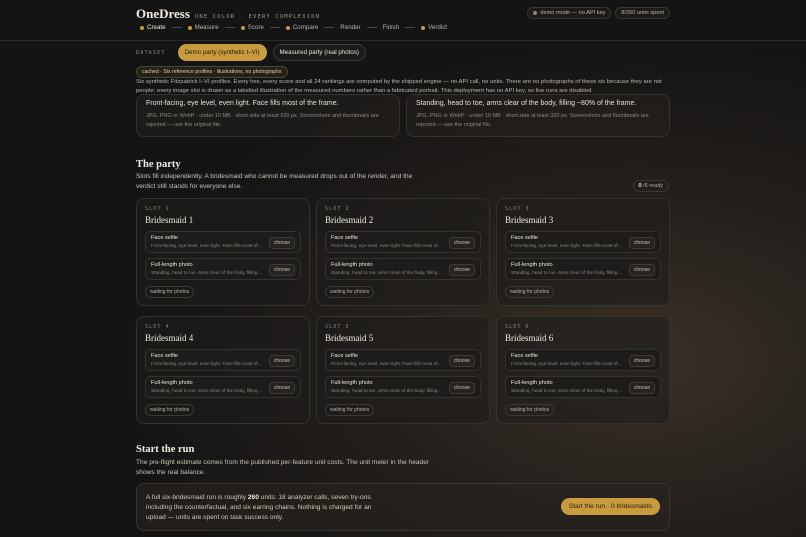 This screenshot has width=806, height=537. I want to click on start-run-button: Start the run · 0 bridesmaids, so click(610, 506).